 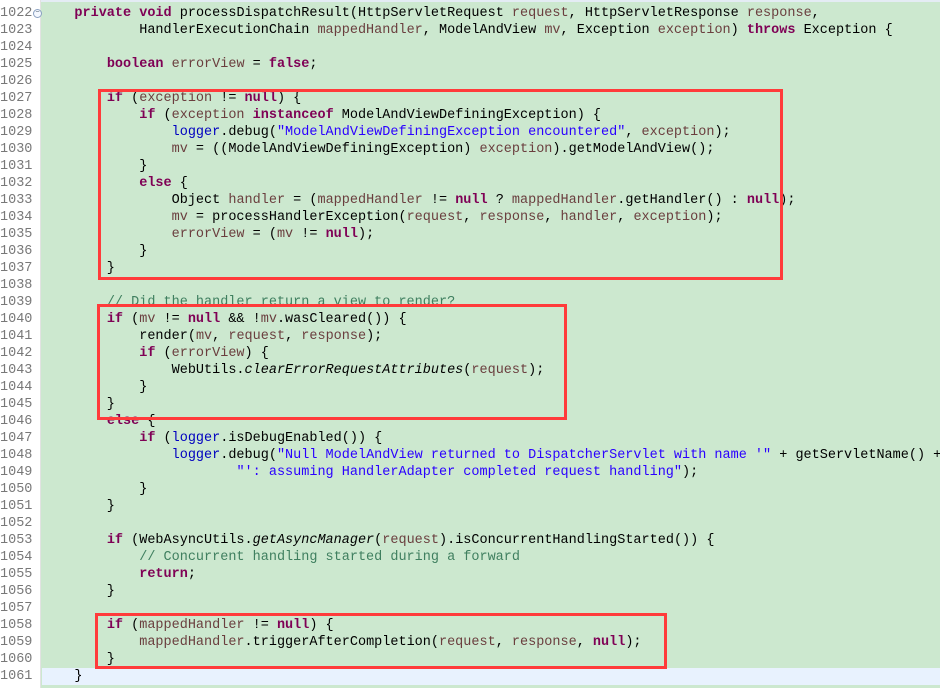 I want to click on code-text: render(, so click(x=119, y=336).